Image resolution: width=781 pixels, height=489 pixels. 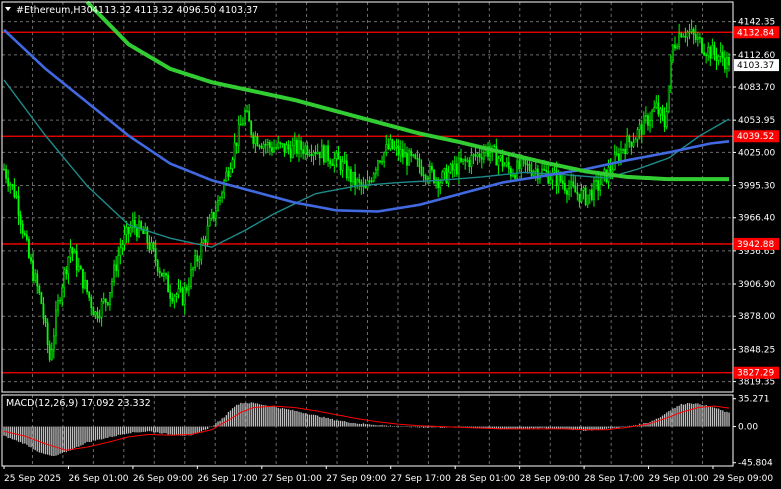 What do you see at coordinates (756, 187) in the screenshot?
I see `price-tick-label: 3995.30` at bounding box center [756, 187].